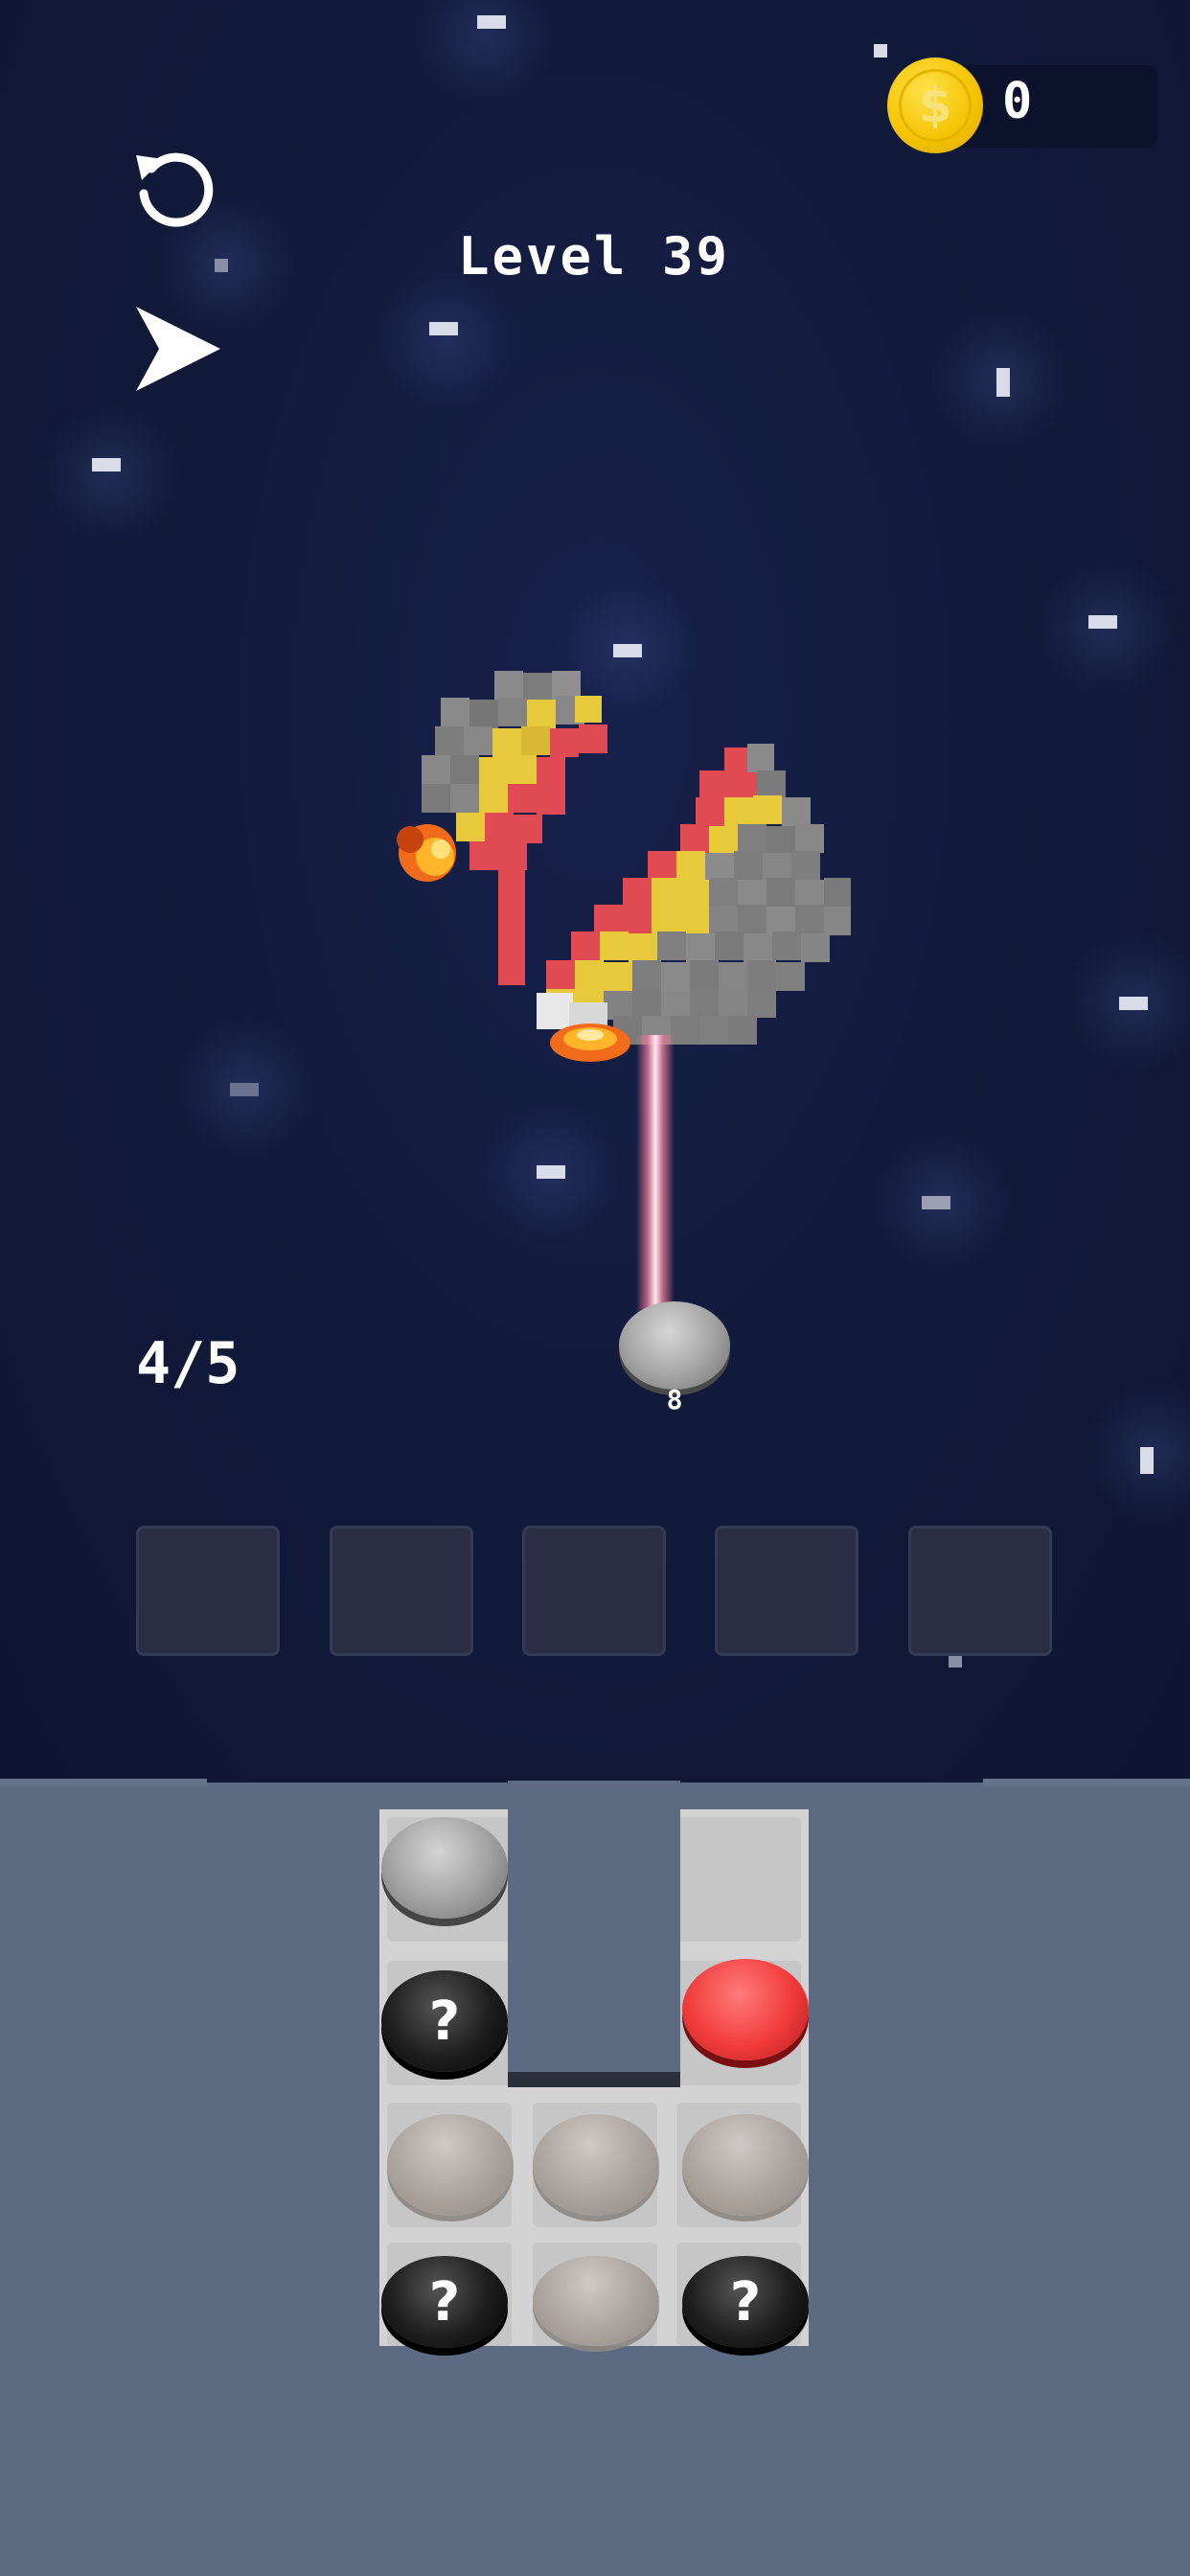 This screenshot has height=2576, width=1190. What do you see at coordinates (655, 1178) in the screenshot?
I see `laser-beam` at bounding box center [655, 1178].